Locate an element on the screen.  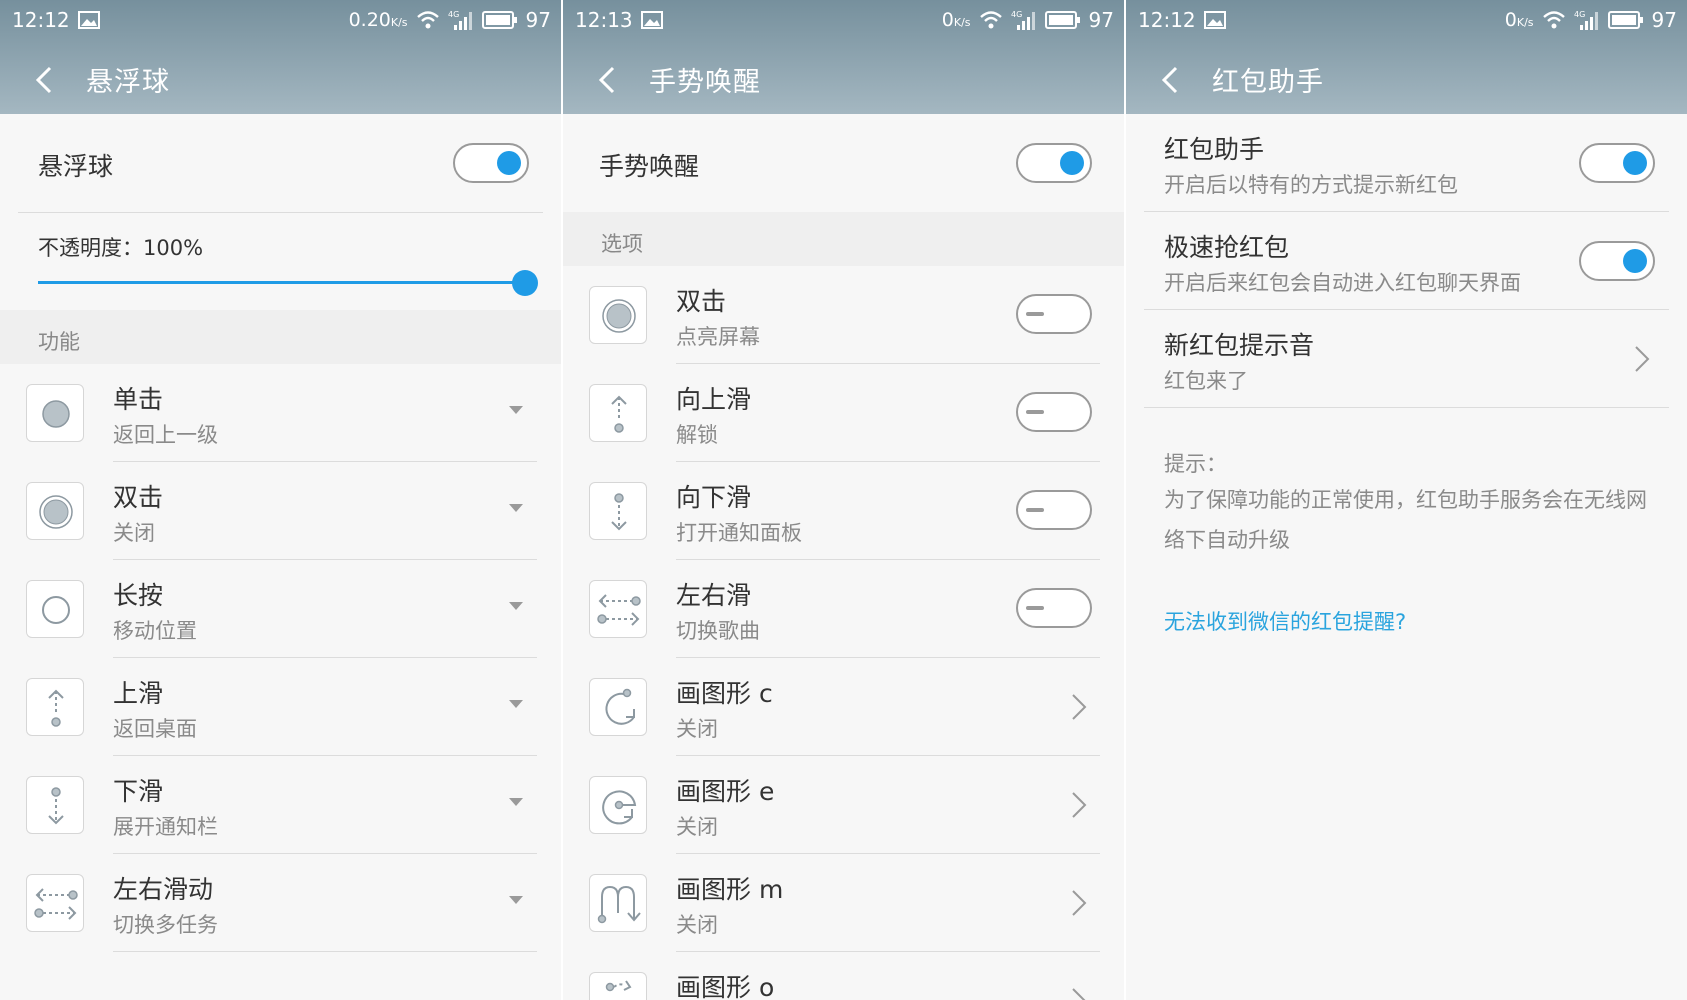
double-tap-switch is located at coordinates (1054, 314).